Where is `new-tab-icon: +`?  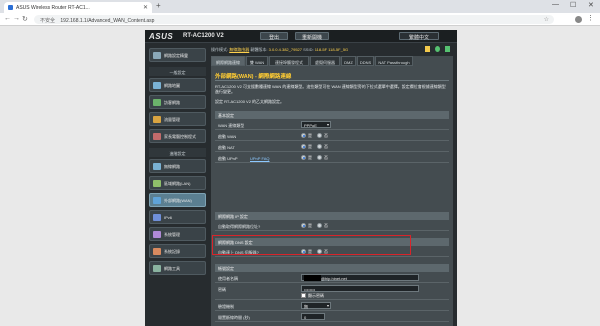
new-tab-icon: + is located at coordinates (158, 5).